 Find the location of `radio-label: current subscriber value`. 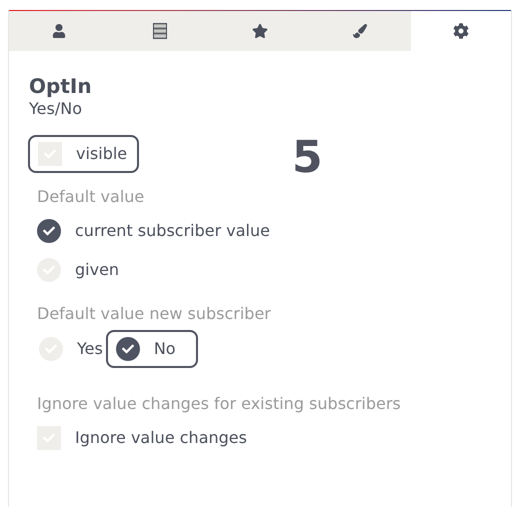

radio-label: current subscriber value is located at coordinates (172, 231).